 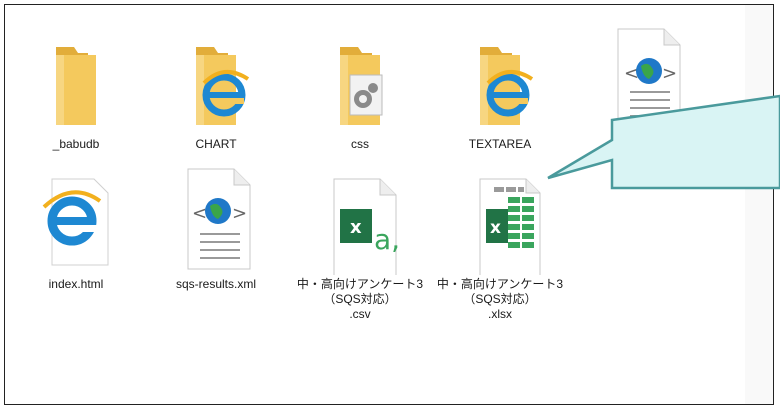 I want to click on file-name: sqs-results.xml, so click(x=215, y=284).